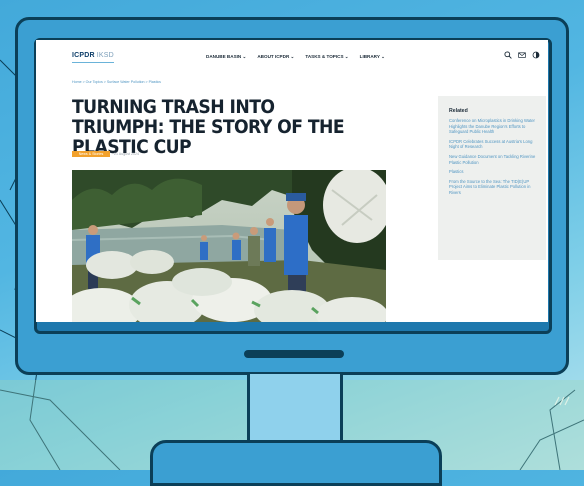 This screenshot has width=584, height=486. Describe the element at coordinates (295, 409) in the screenshot. I see `monitor-stand-neck` at that location.